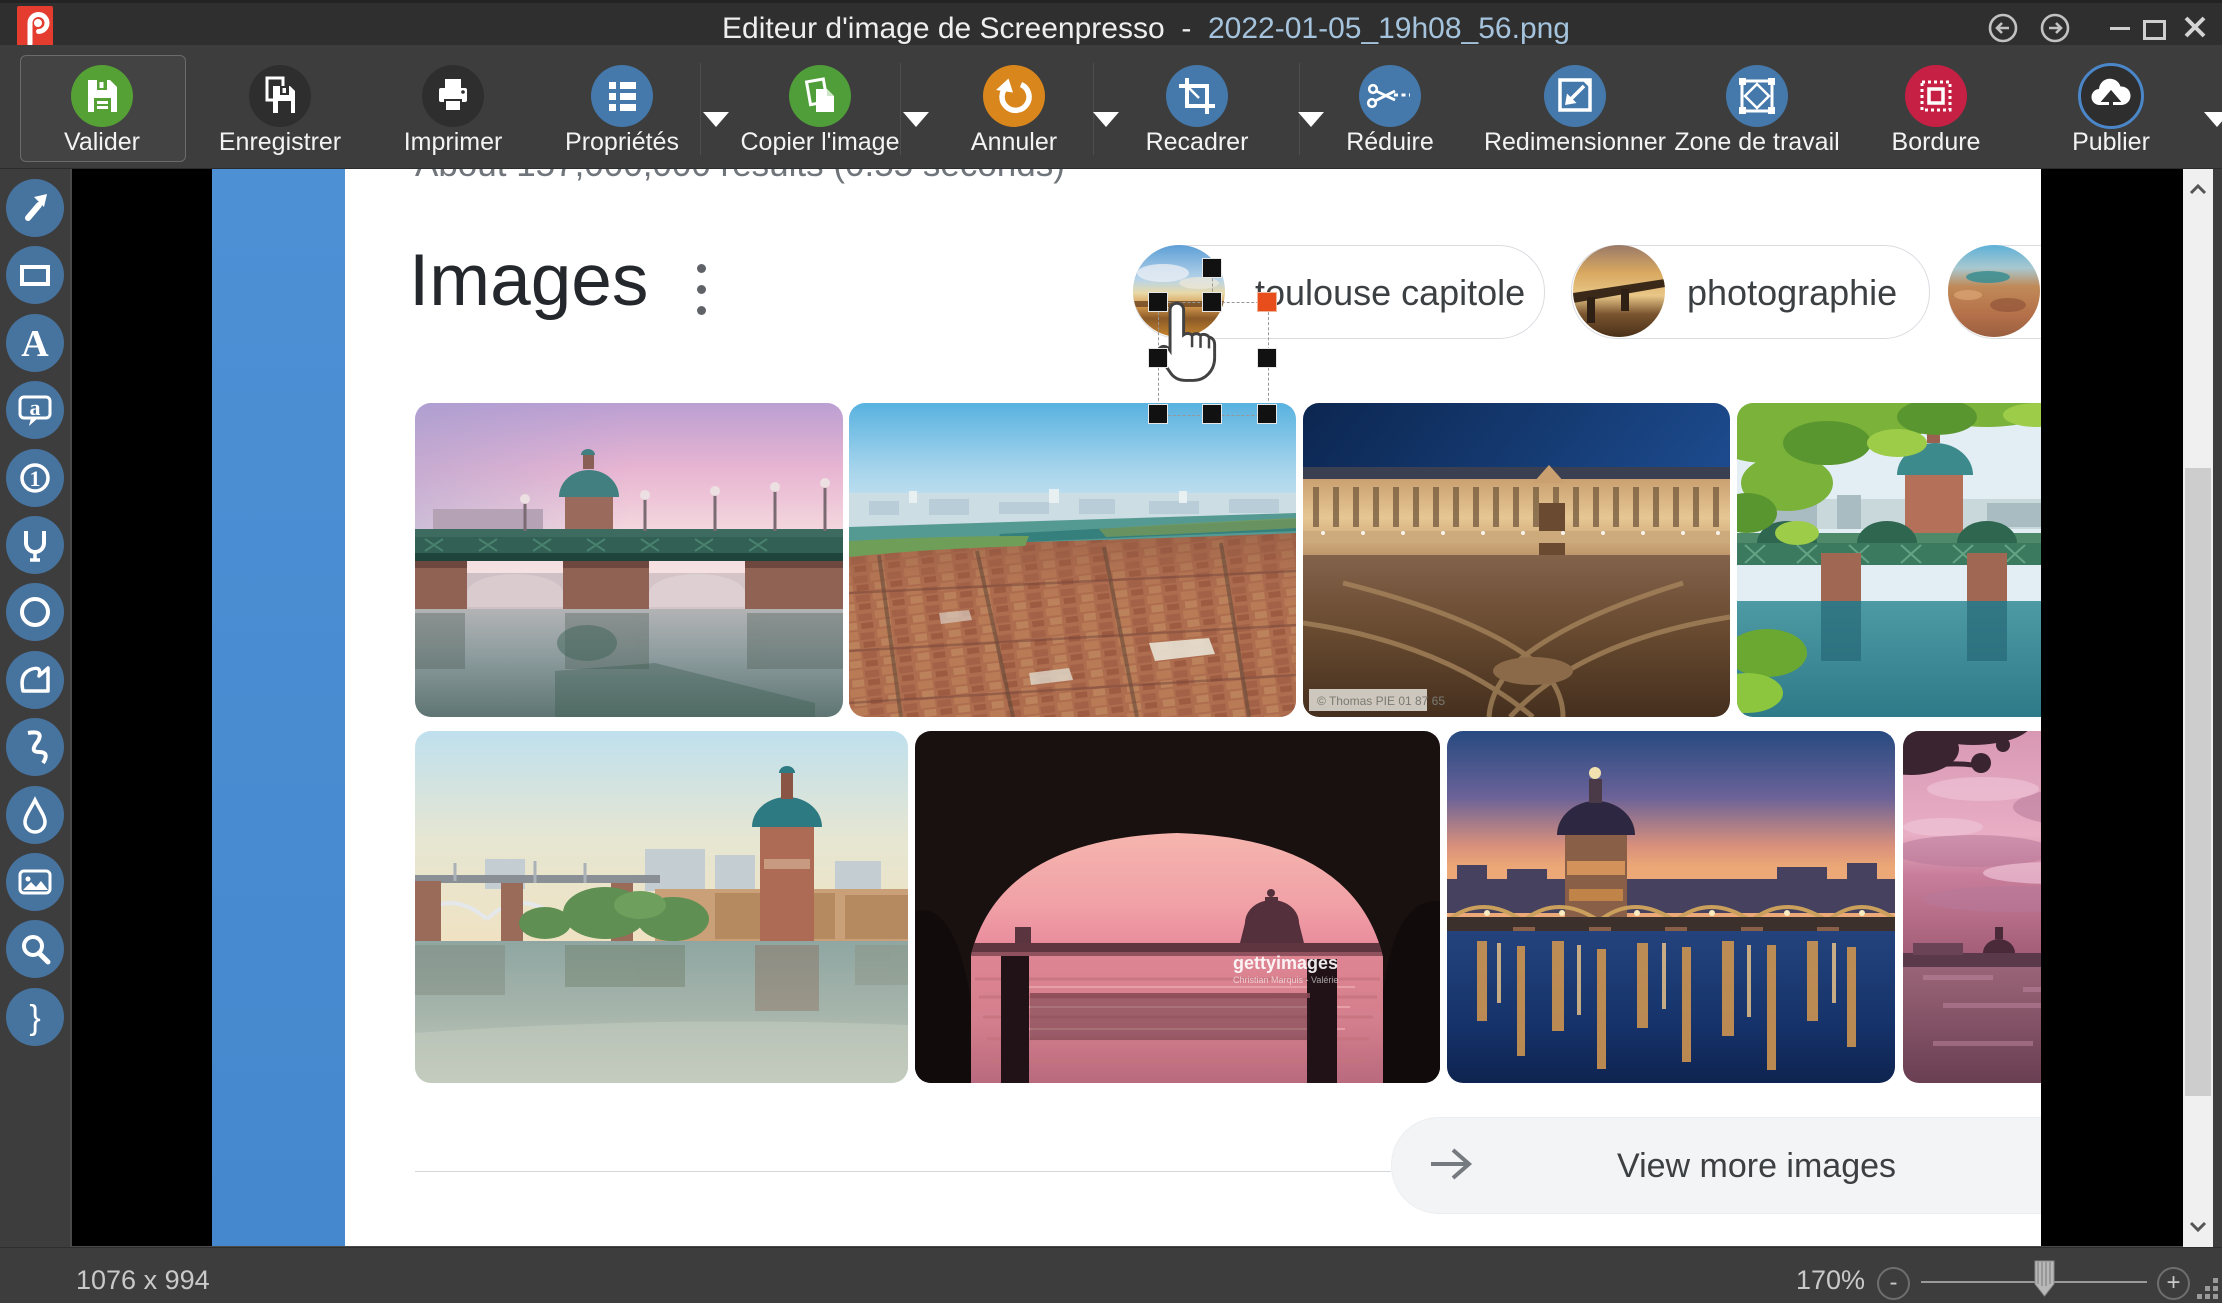  What do you see at coordinates (1285, 963) in the screenshot?
I see `svg-text: gettyimages` at bounding box center [1285, 963].